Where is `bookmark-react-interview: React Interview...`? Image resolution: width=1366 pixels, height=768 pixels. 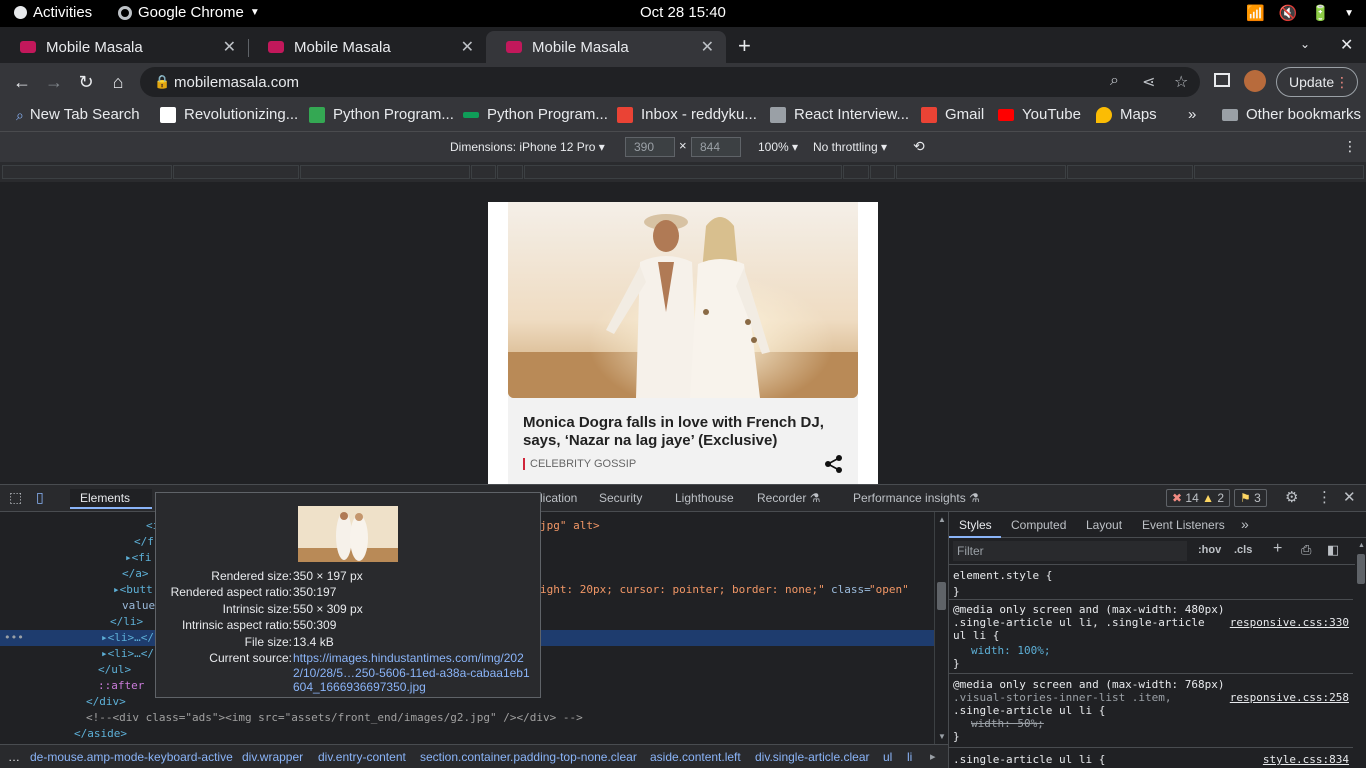 bookmark-react-interview: React Interview... is located at coordinates (839, 114).